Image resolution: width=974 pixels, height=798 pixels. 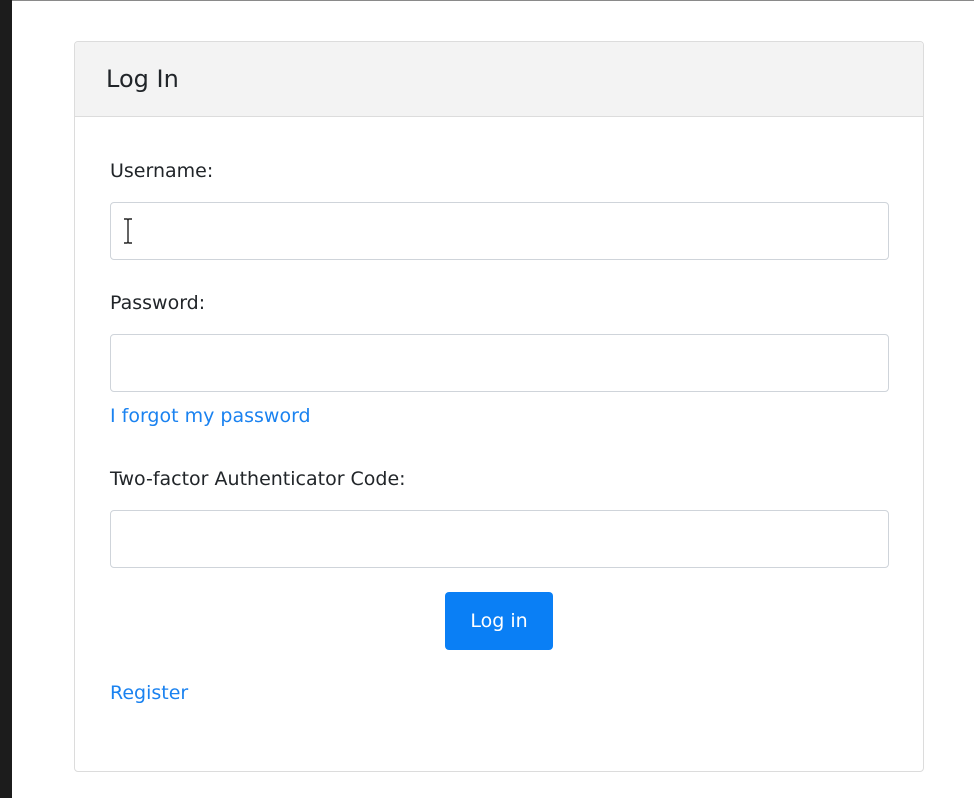 I want to click on two-factor-code-input, so click(x=499, y=539).